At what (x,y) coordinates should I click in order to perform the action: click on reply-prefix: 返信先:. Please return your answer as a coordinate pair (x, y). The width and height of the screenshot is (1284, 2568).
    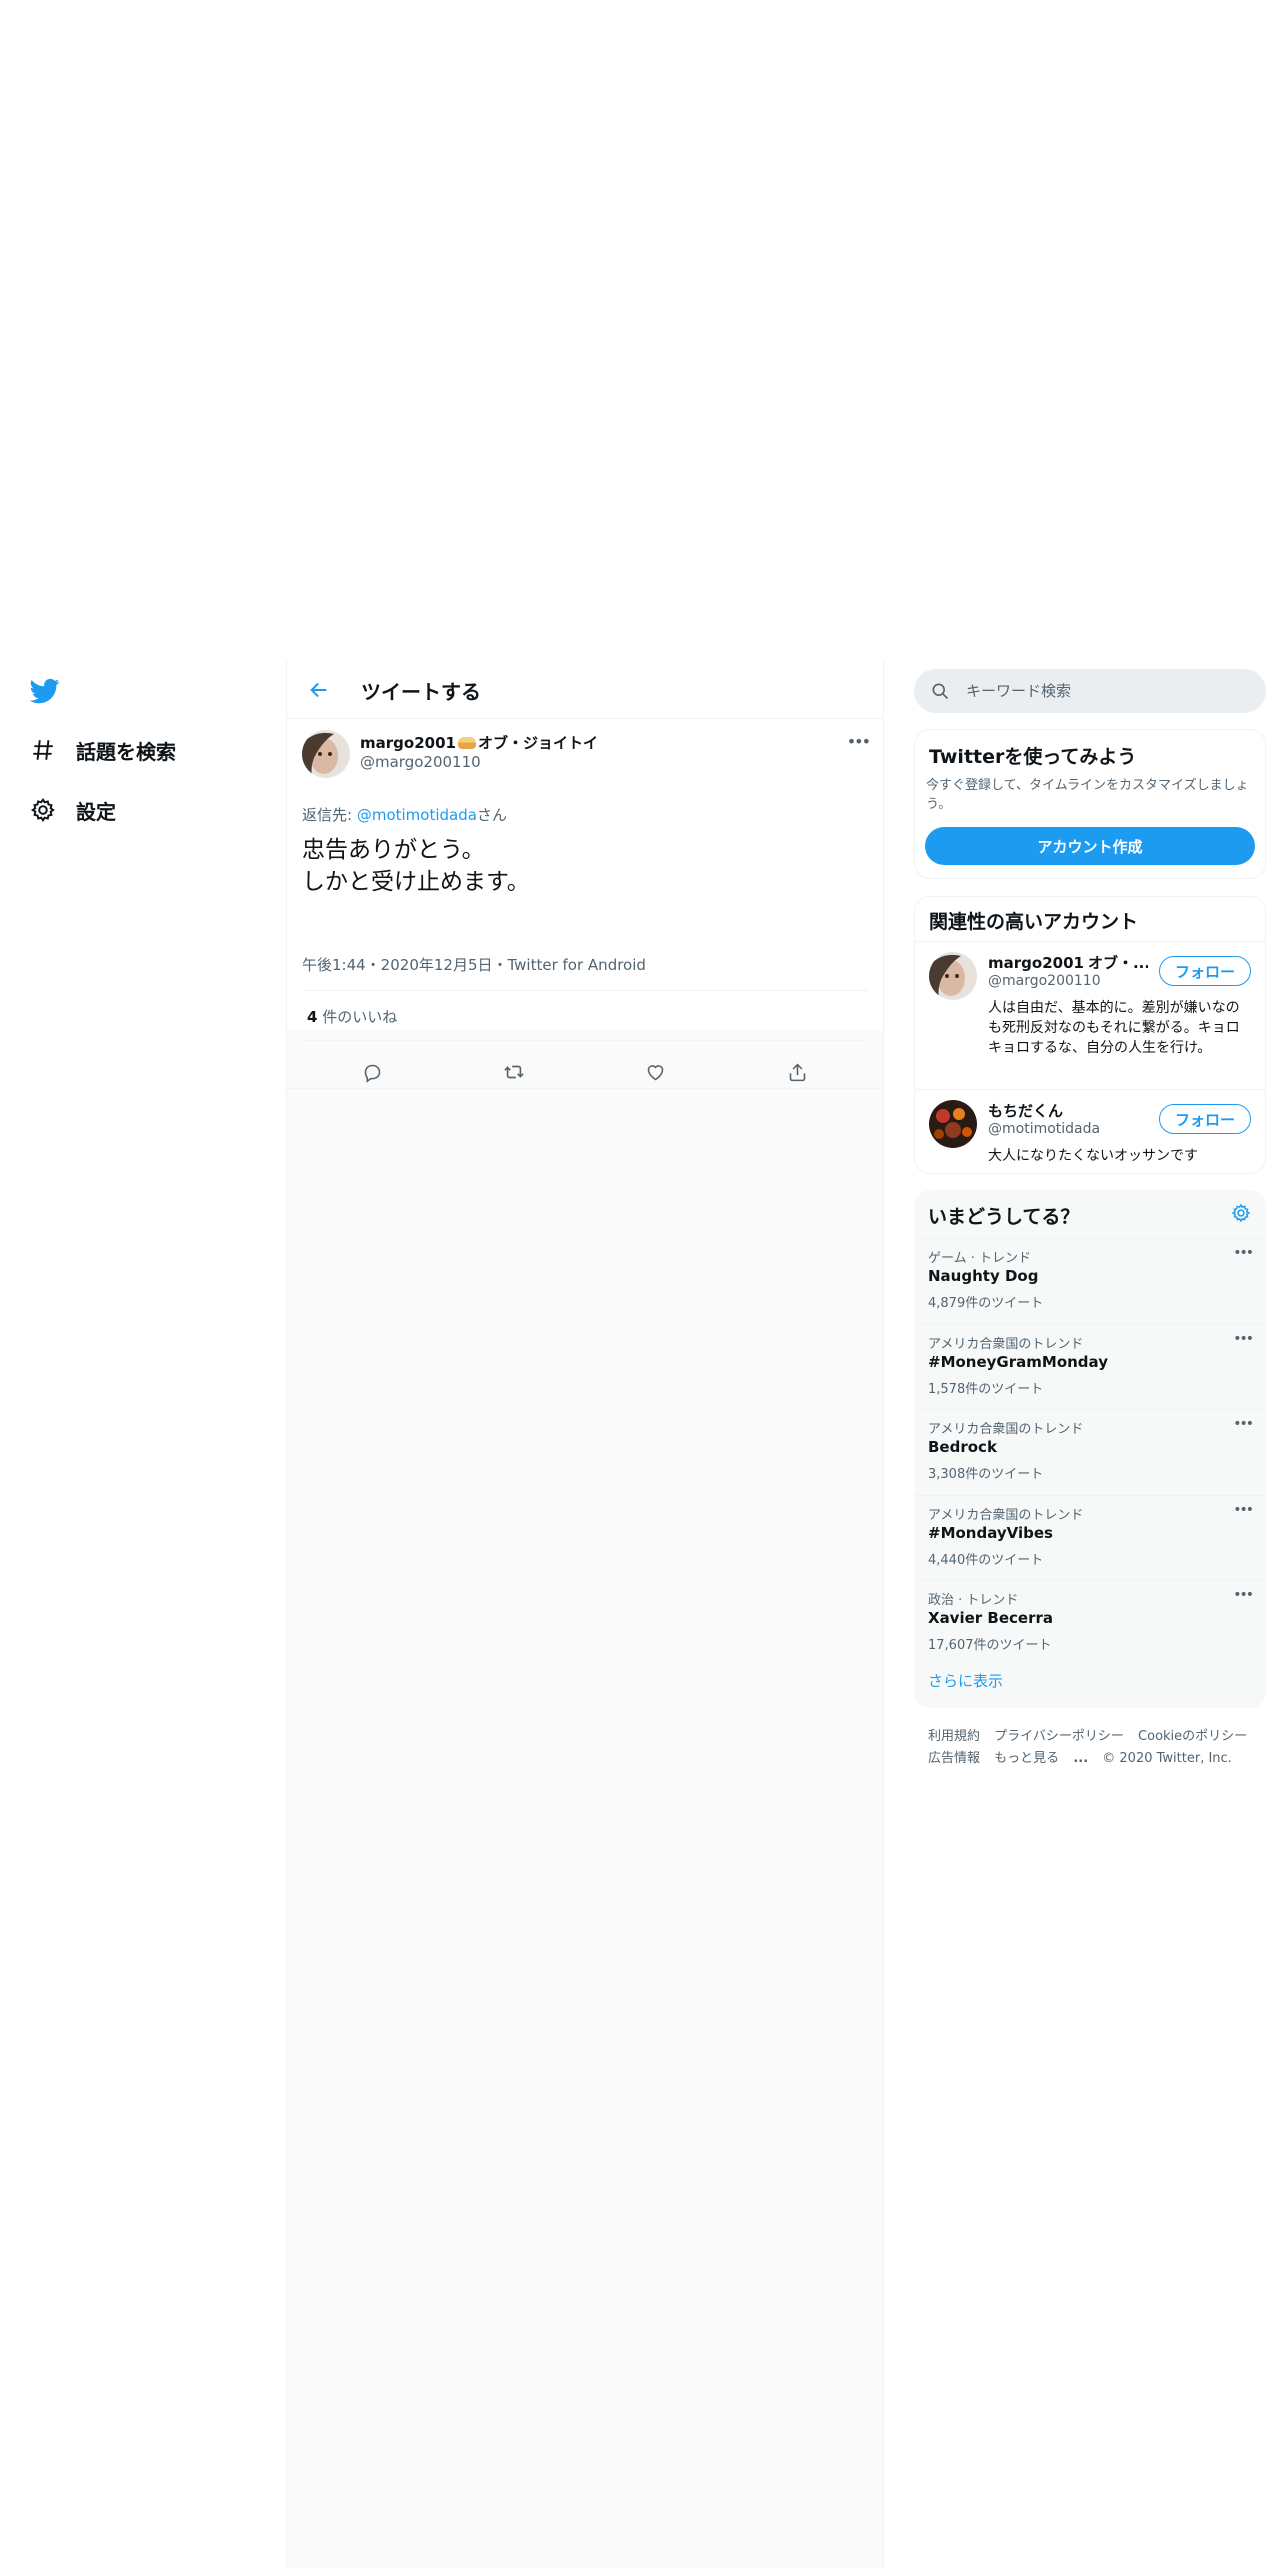
    Looking at the image, I should click on (329, 815).